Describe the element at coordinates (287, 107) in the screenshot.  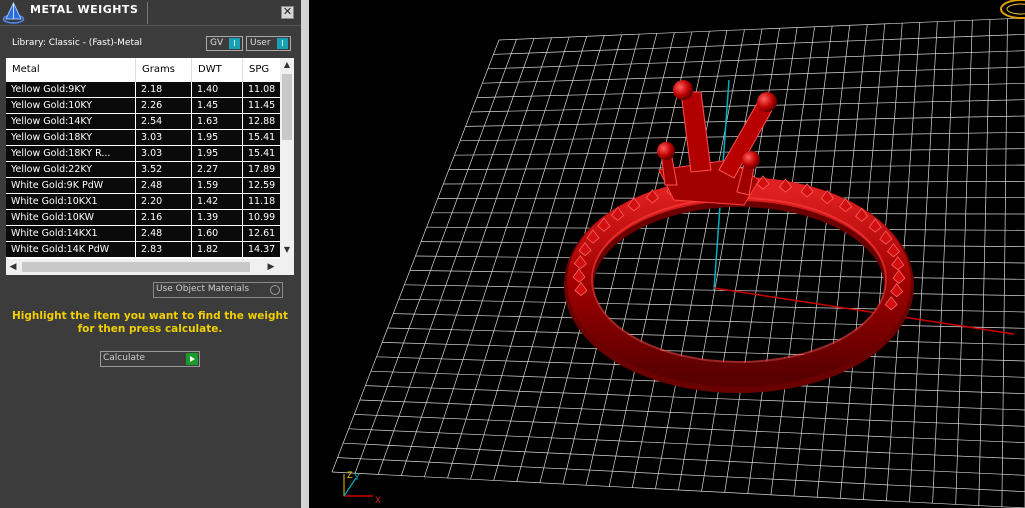
I see `vertical-scroll-thumb` at that location.